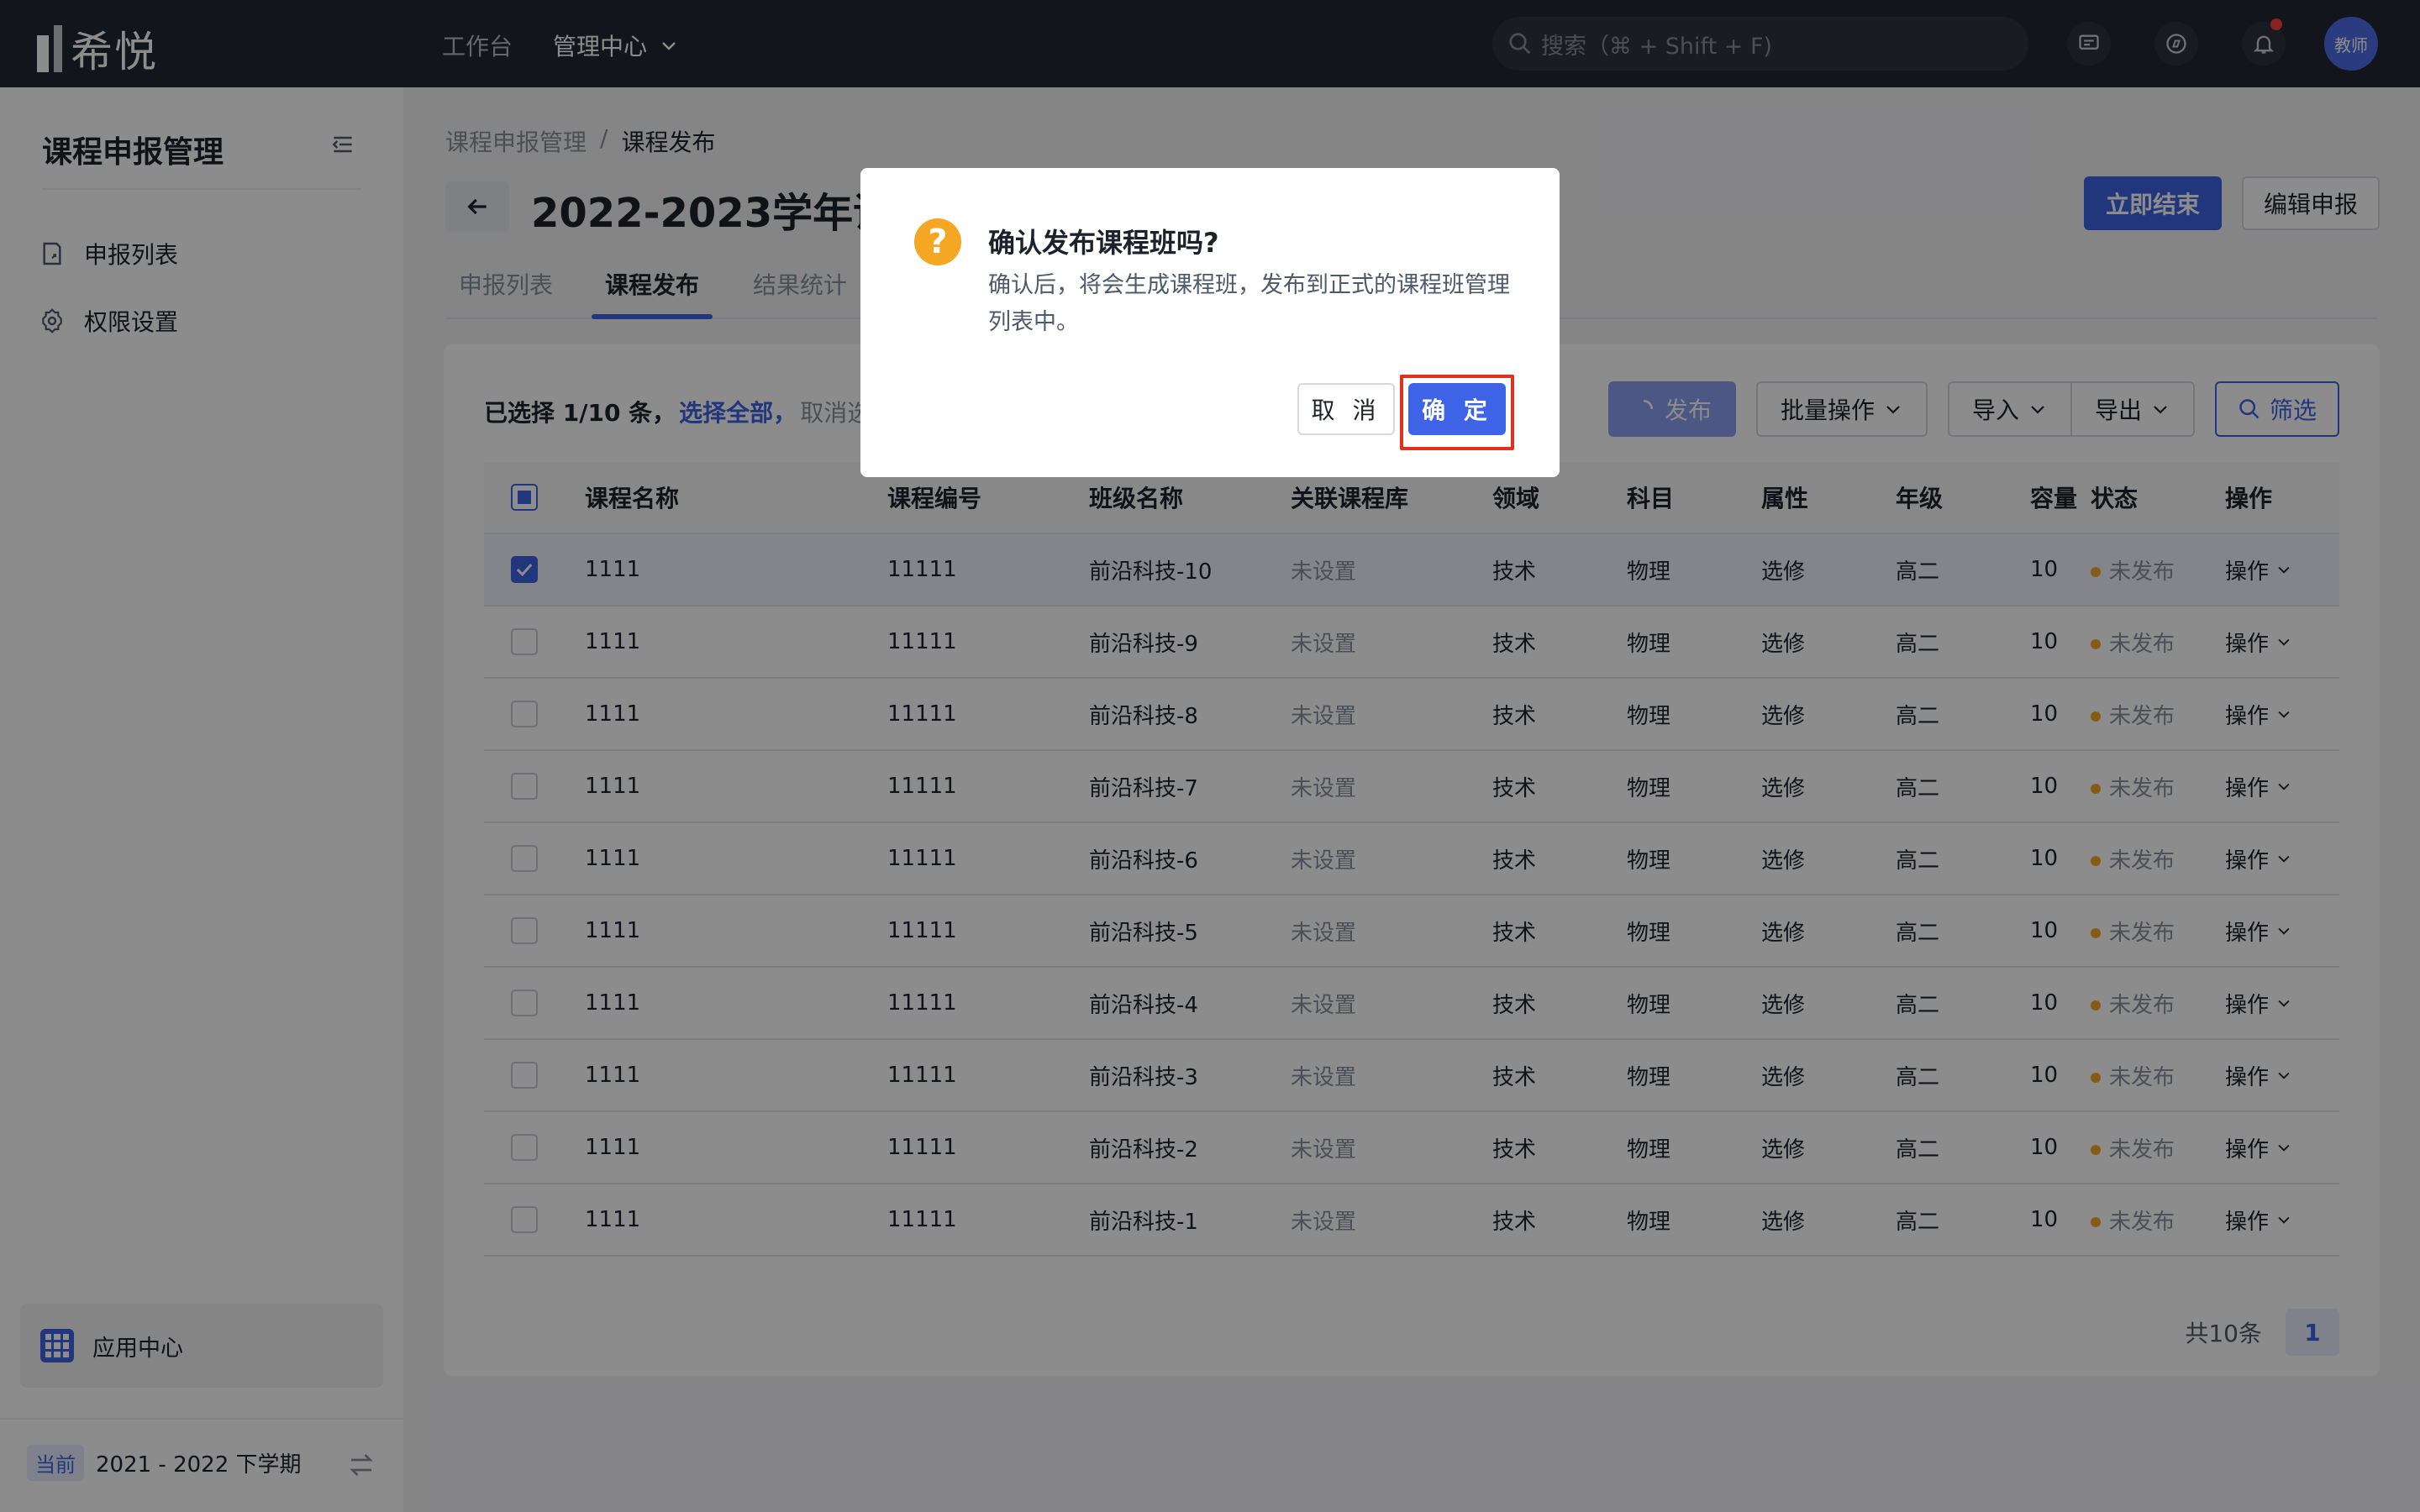  Describe the element at coordinates (1457, 412) in the screenshot. I see `highlight-box` at that location.